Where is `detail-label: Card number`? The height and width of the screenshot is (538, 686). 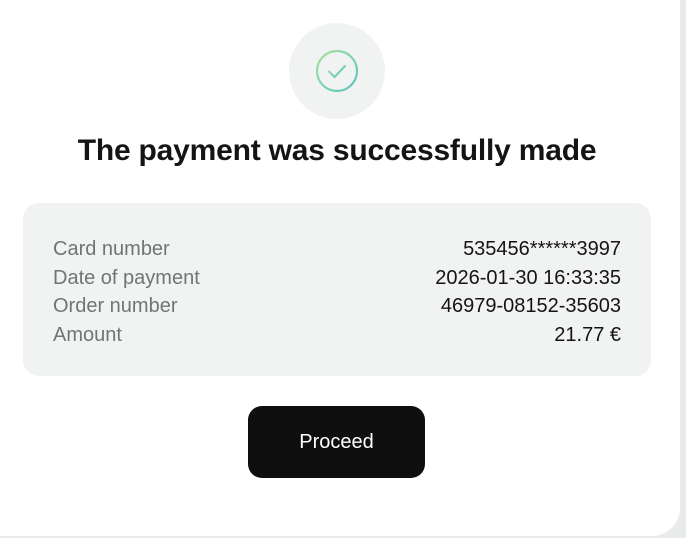 detail-label: Card number is located at coordinates (111, 249).